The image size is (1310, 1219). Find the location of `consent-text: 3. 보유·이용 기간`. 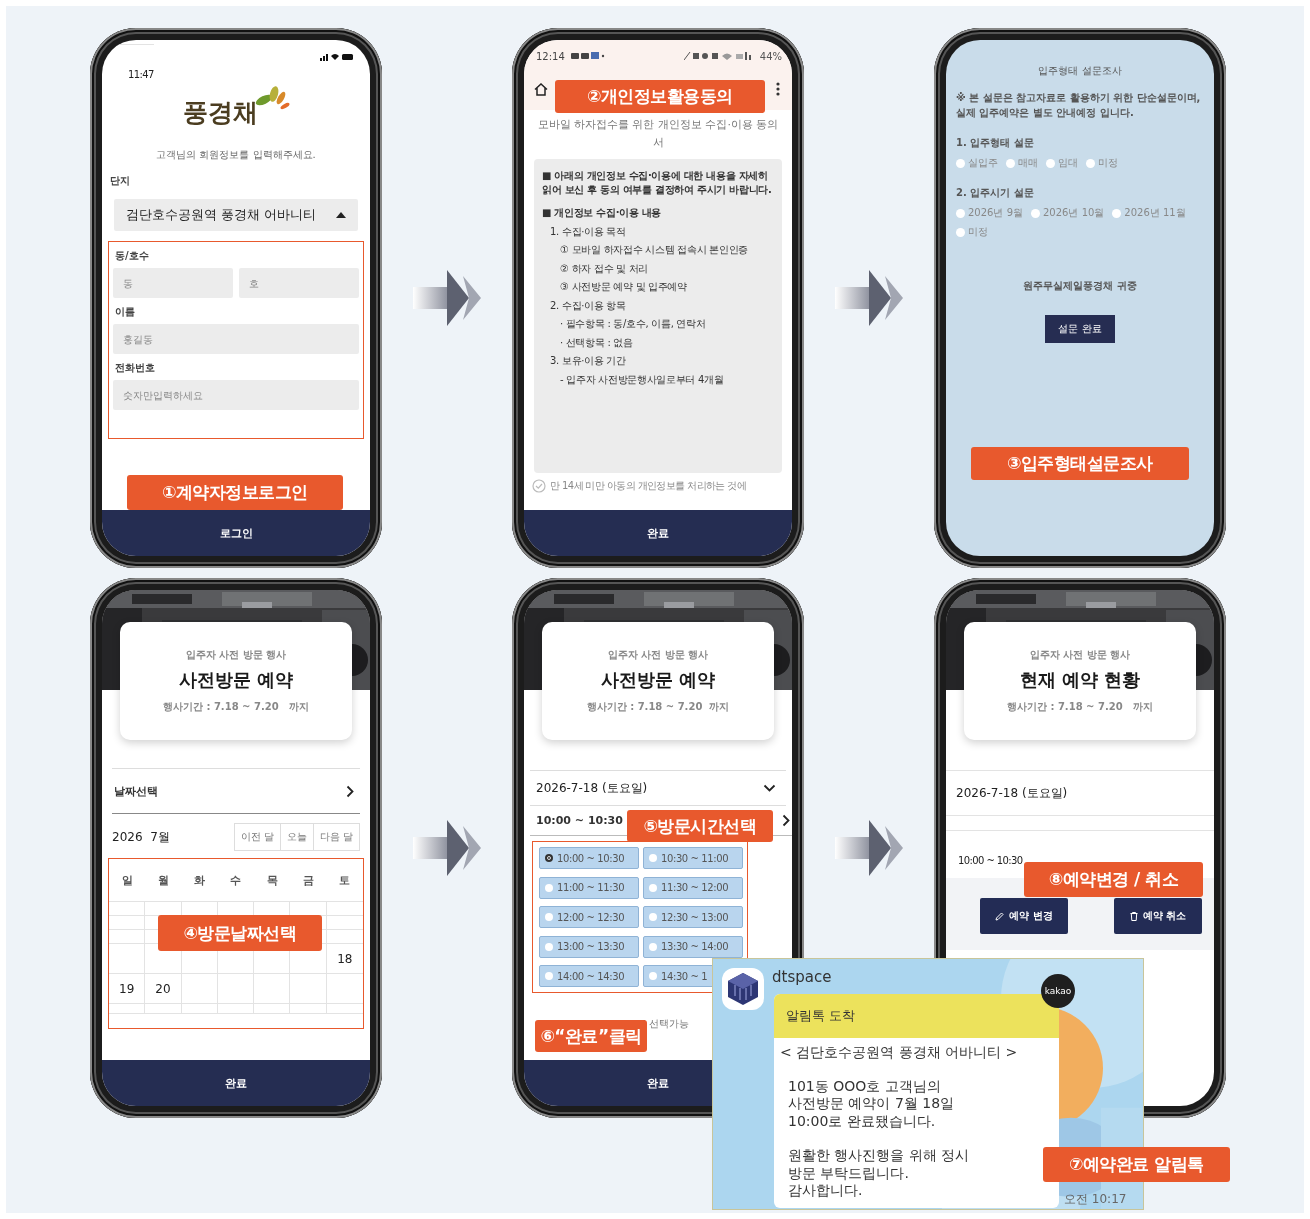

consent-text: 3. 보유·이용 기간 is located at coordinates (588, 361).